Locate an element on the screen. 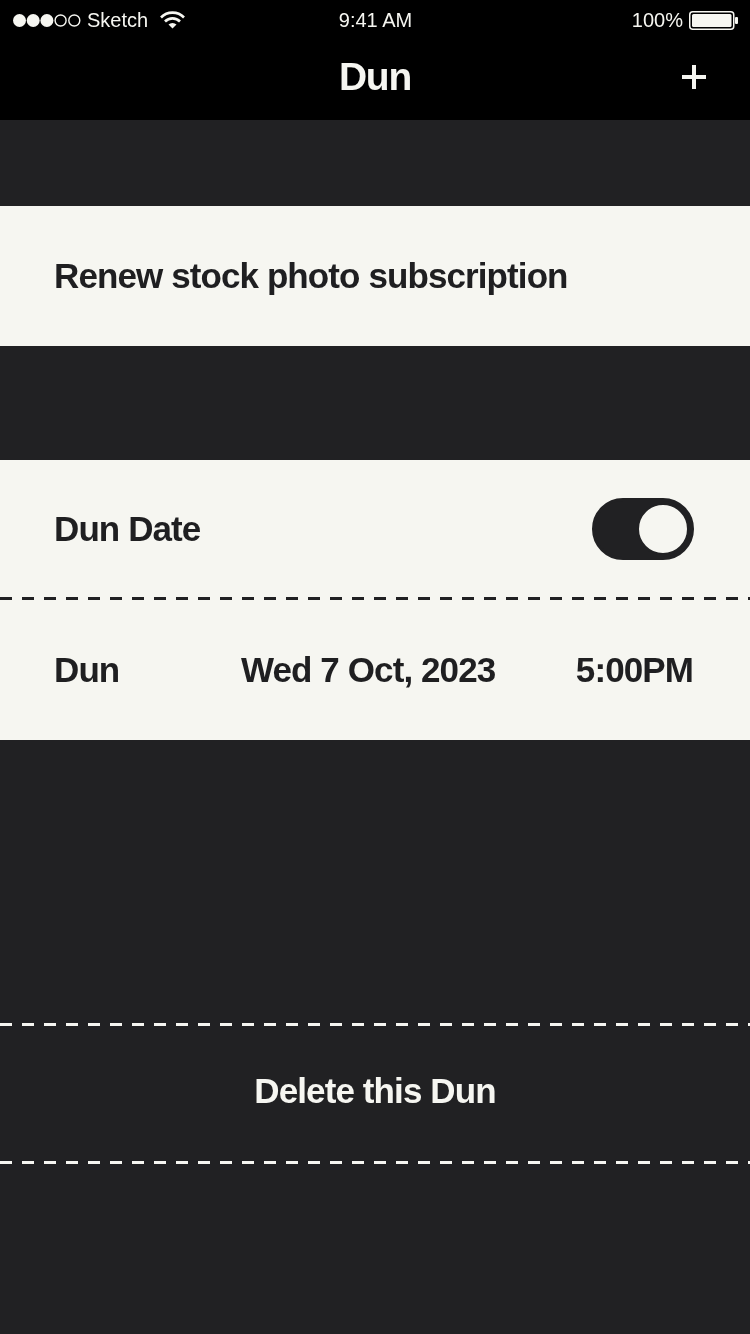 This screenshot has height=1334, width=750. time-value: 5:00PM is located at coordinates (634, 670).